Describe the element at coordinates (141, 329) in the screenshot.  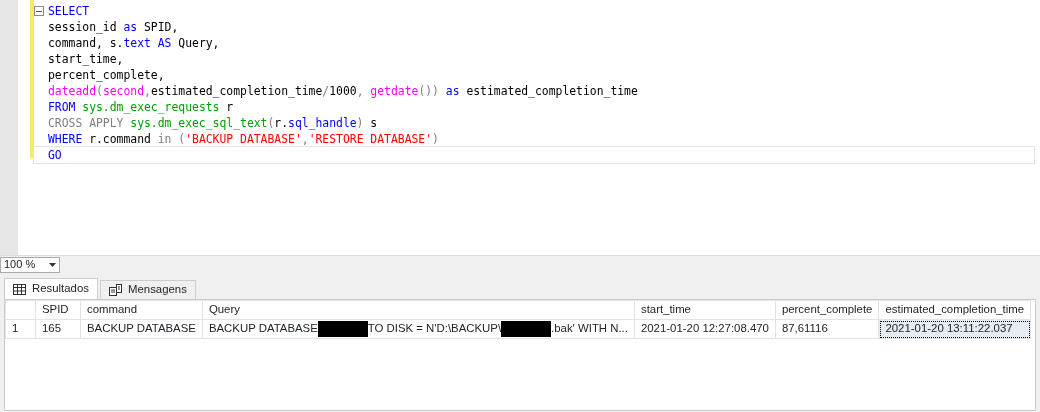
I see `table-cell: BACKUP DATABASE` at that location.